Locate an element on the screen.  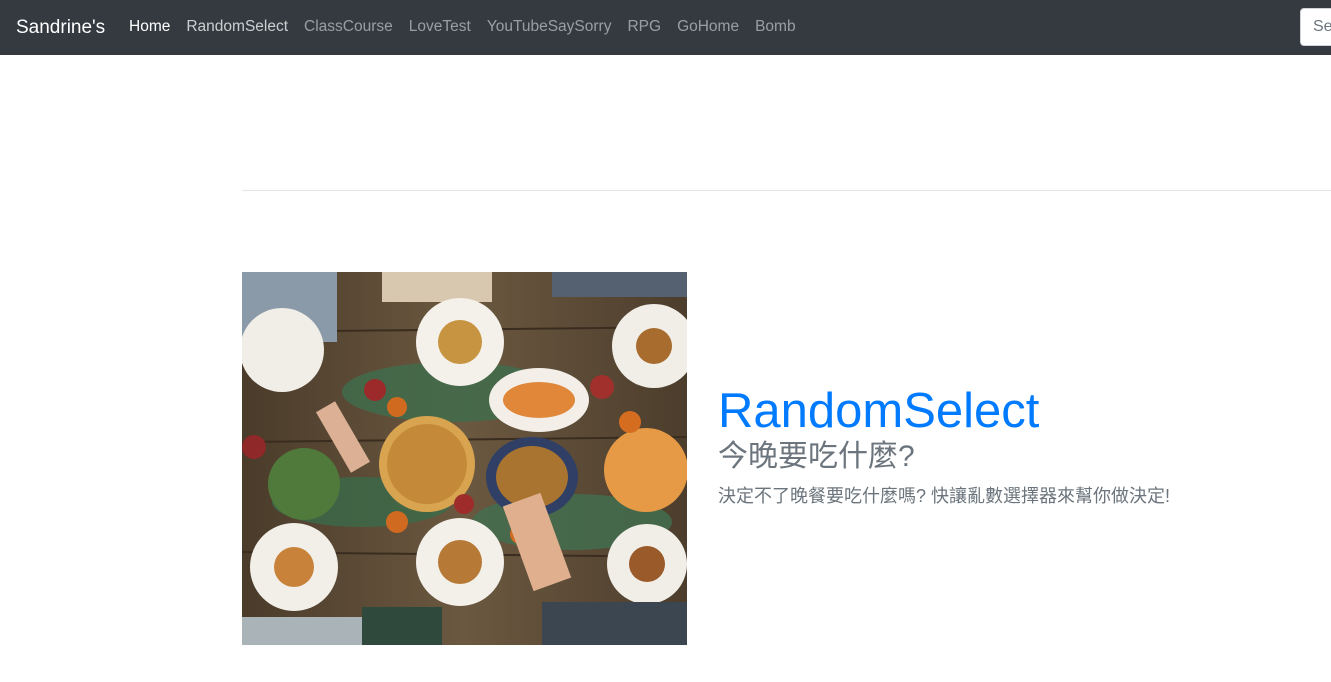
feature-title: RandomSelect is located at coordinates (944, 411).